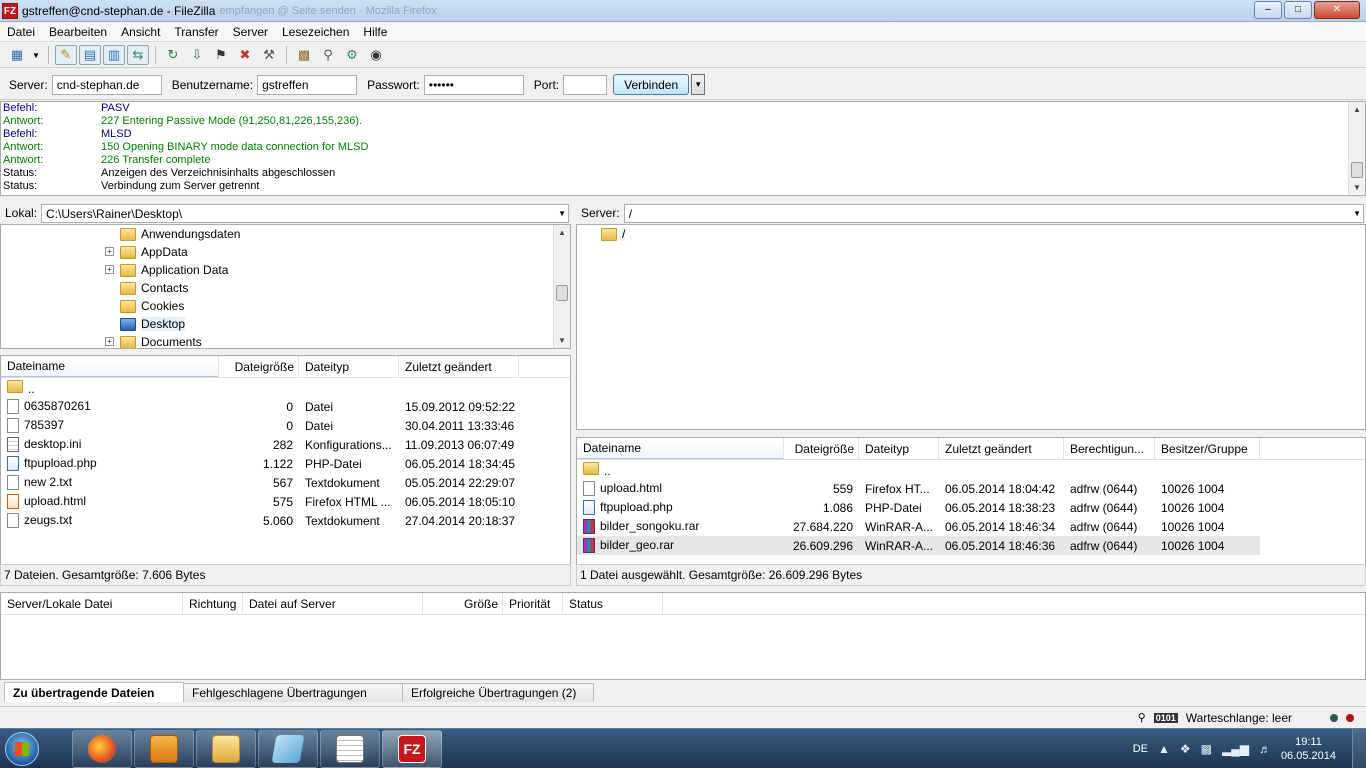 The width and height of the screenshot is (1366, 768). I want to click on remote-col-modified: Zuletzt geändert, so click(1001, 448).